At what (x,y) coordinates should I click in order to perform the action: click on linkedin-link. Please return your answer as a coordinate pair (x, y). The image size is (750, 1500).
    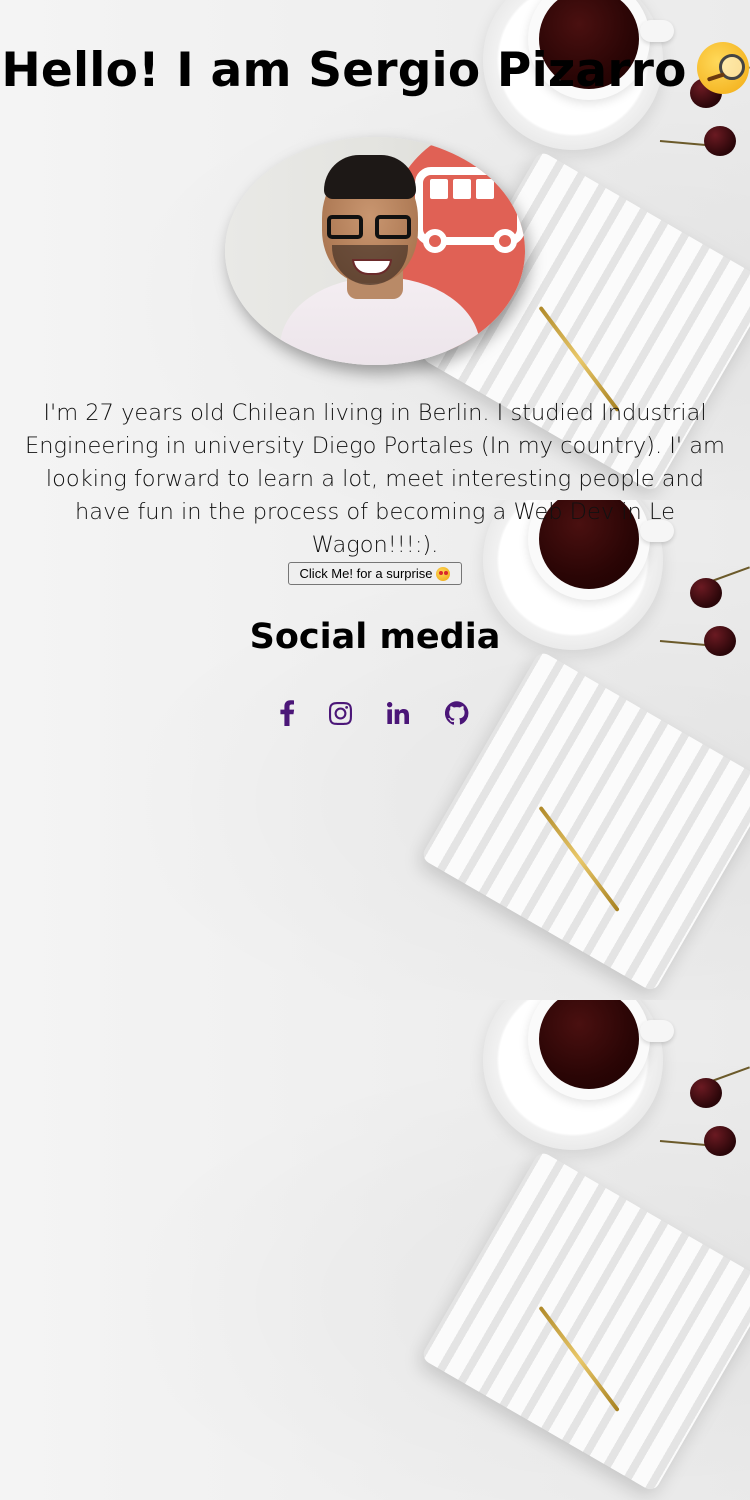
    Looking at the image, I should click on (398, 713).